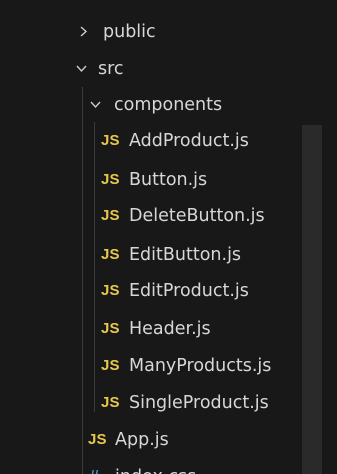  What do you see at coordinates (111, 68) in the screenshot?
I see `folder-label: src` at bounding box center [111, 68].